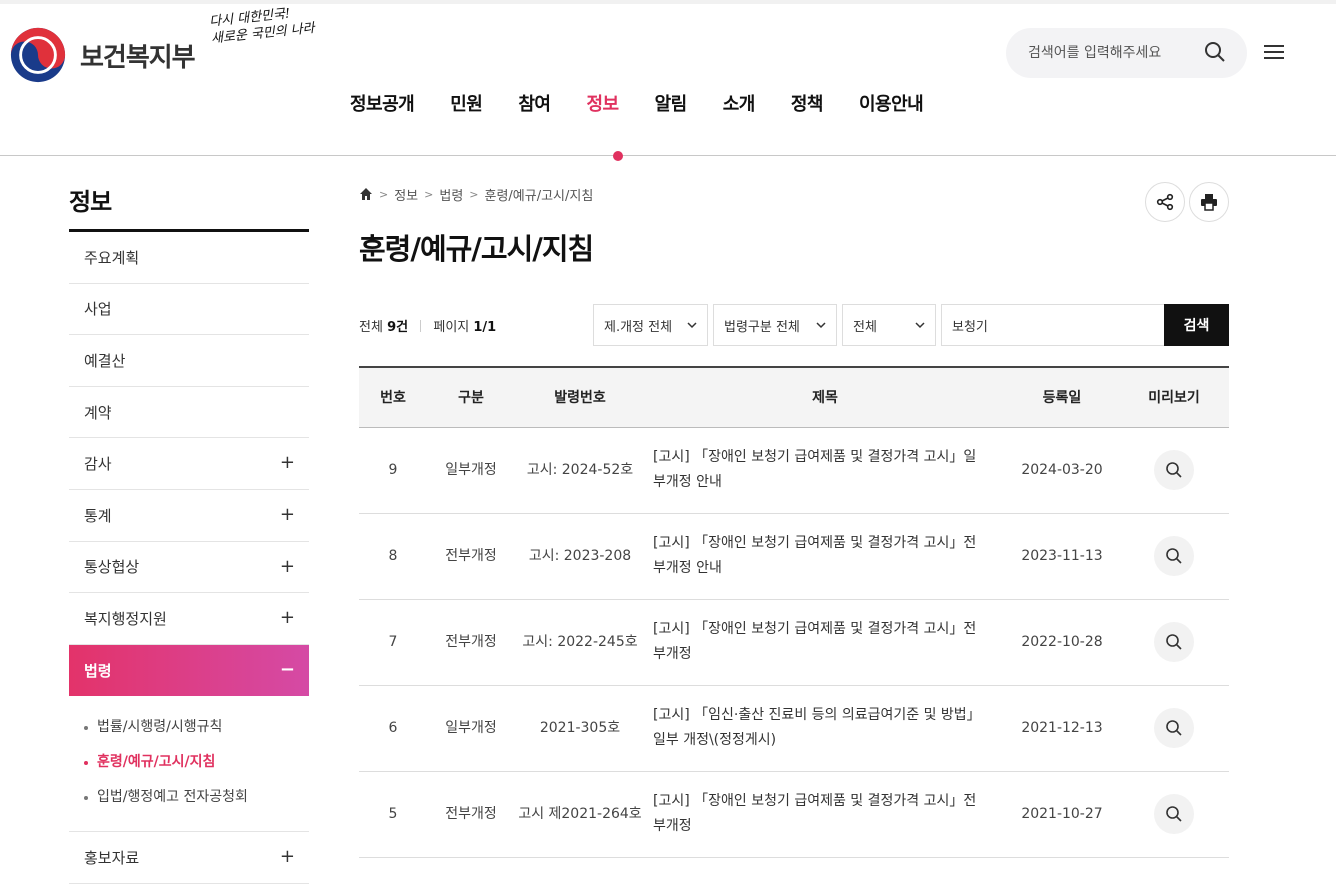 This screenshot has height=884, width=1336. I want to click on side-nav-label: 통상협상, so click(112, 567).